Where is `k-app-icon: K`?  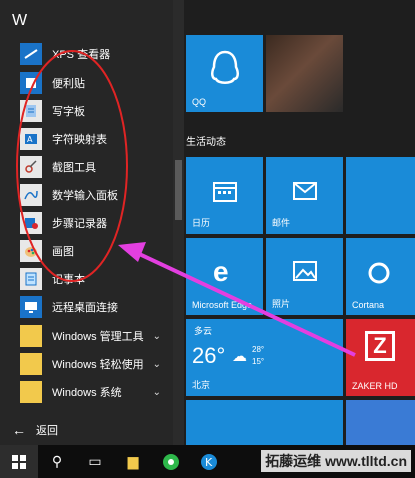 k-app-icon: K is located at coordinates (209, 461).